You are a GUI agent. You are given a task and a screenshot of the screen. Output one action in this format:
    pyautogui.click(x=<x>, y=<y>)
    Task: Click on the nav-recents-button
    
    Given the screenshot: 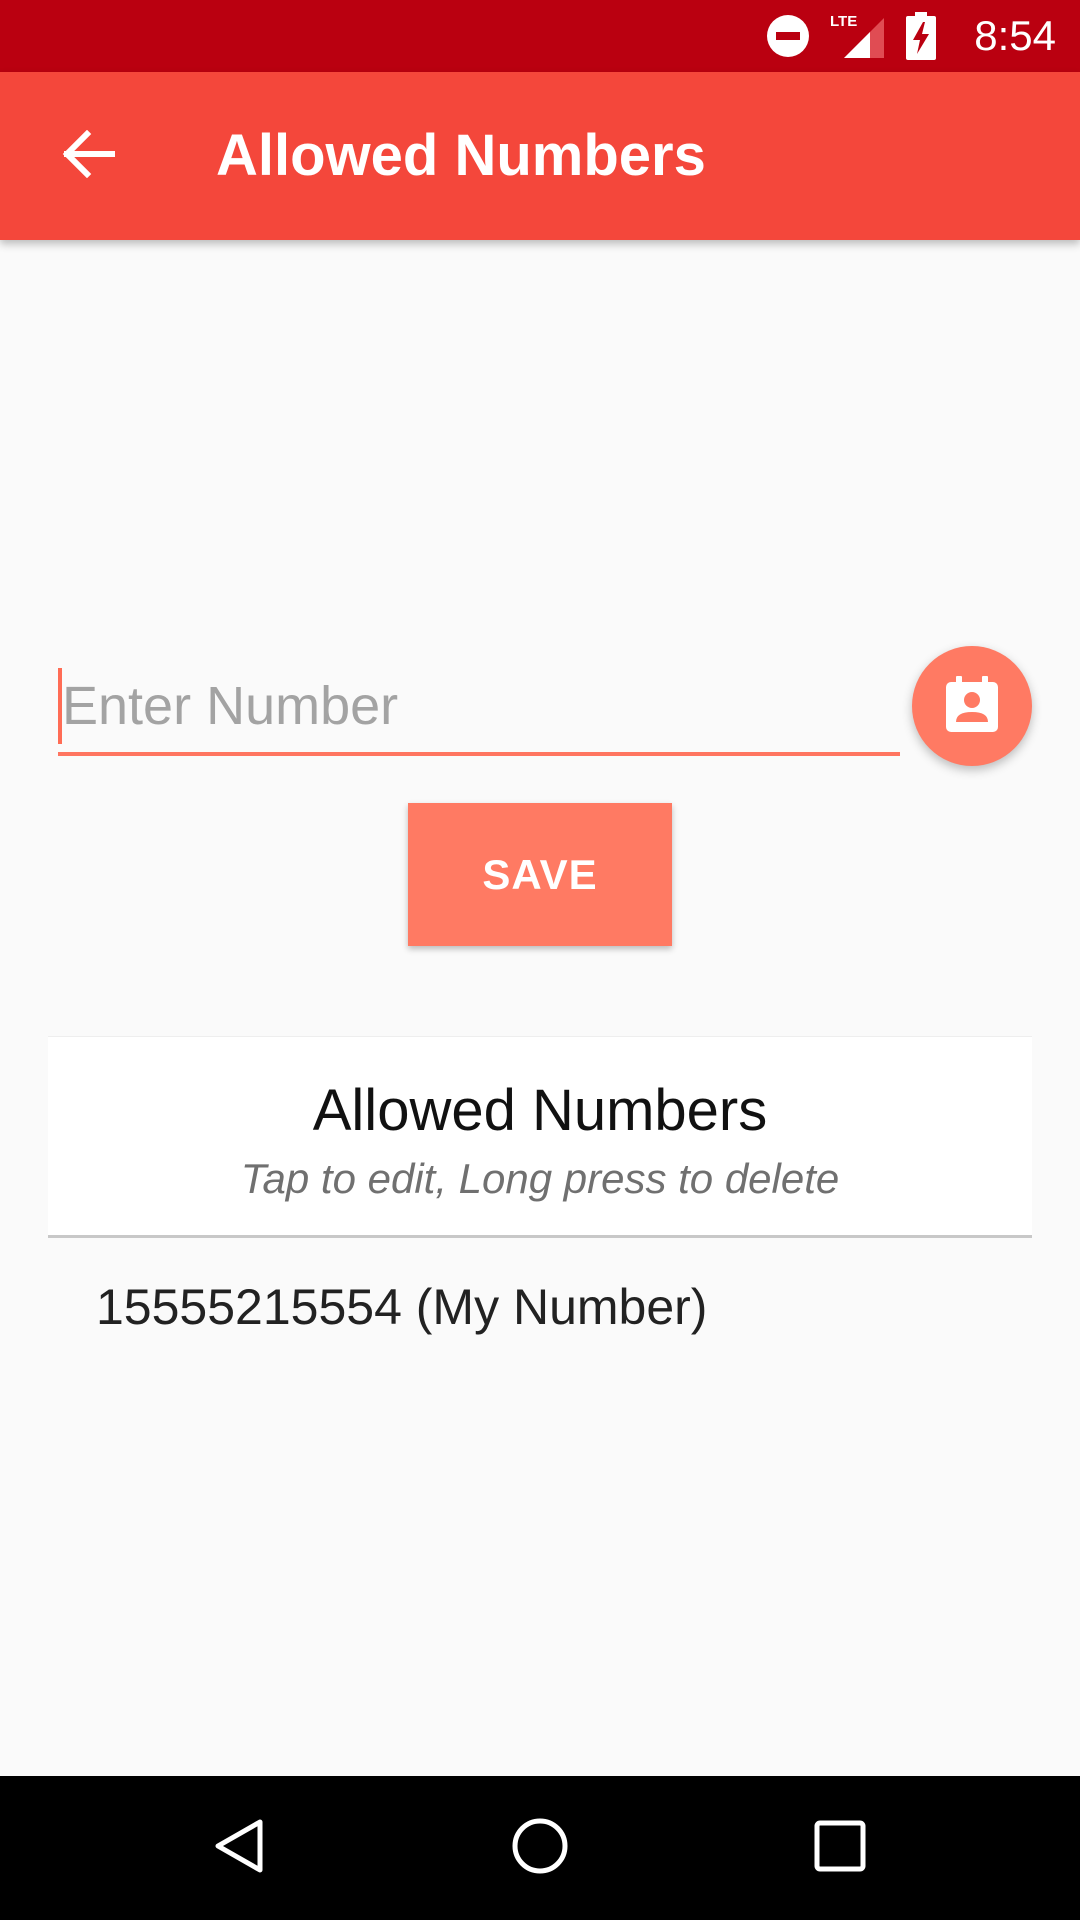 What is the action you would take?
    pyautogui.click(x=840, y=1848)
    